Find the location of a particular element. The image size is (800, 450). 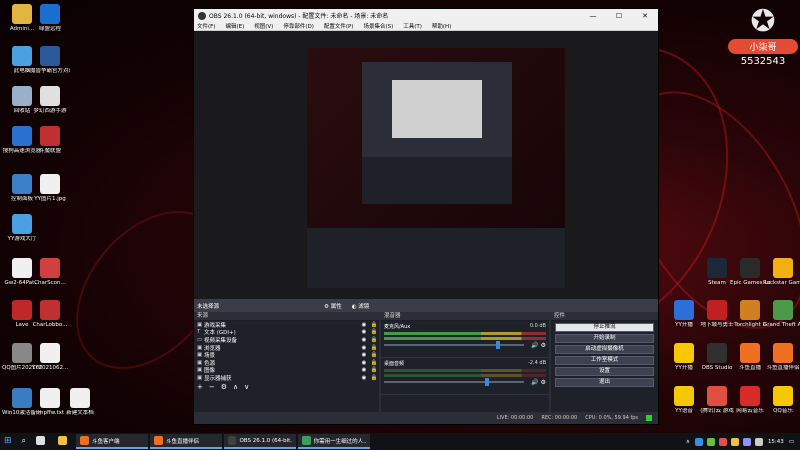

taskbar-app-button: 斗鱼直播伴侣 is located at coordinates (186, 441).